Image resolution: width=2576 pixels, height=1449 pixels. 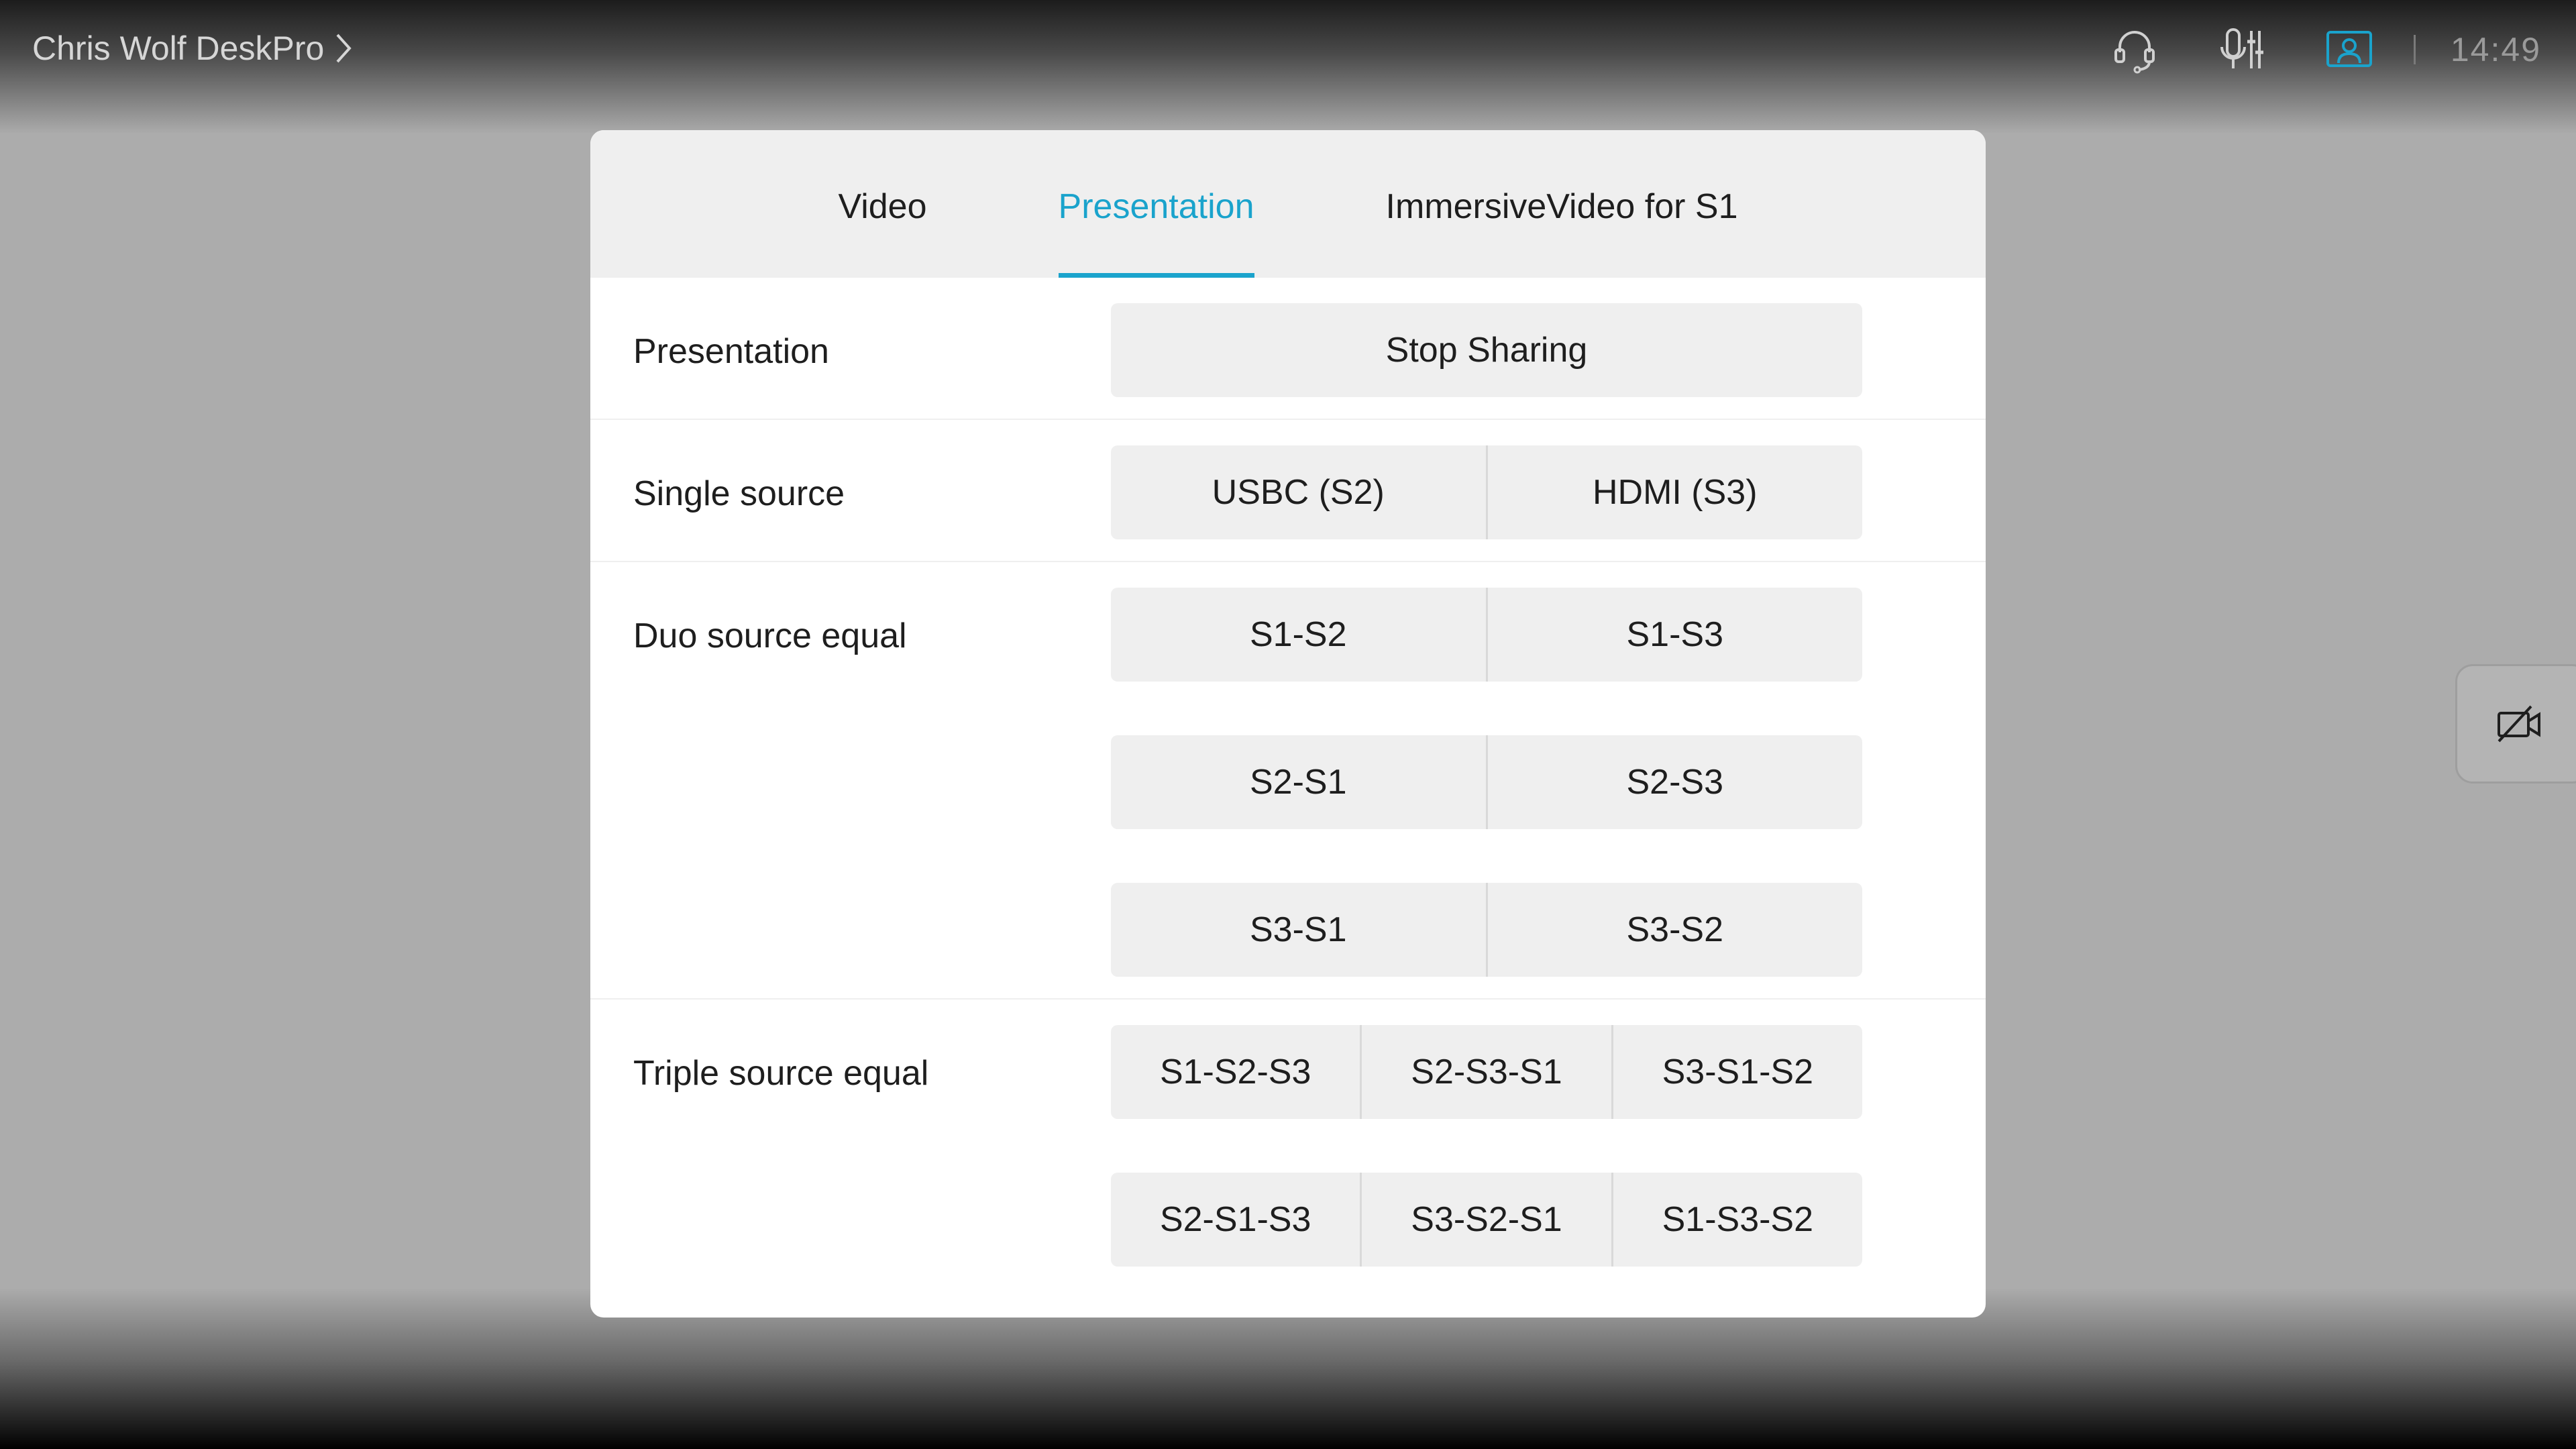 What do you see at coordinates (1156, 204) in the screenshot?
I see `tab-presentation: Presentation` at bounding box center [1156, 204].